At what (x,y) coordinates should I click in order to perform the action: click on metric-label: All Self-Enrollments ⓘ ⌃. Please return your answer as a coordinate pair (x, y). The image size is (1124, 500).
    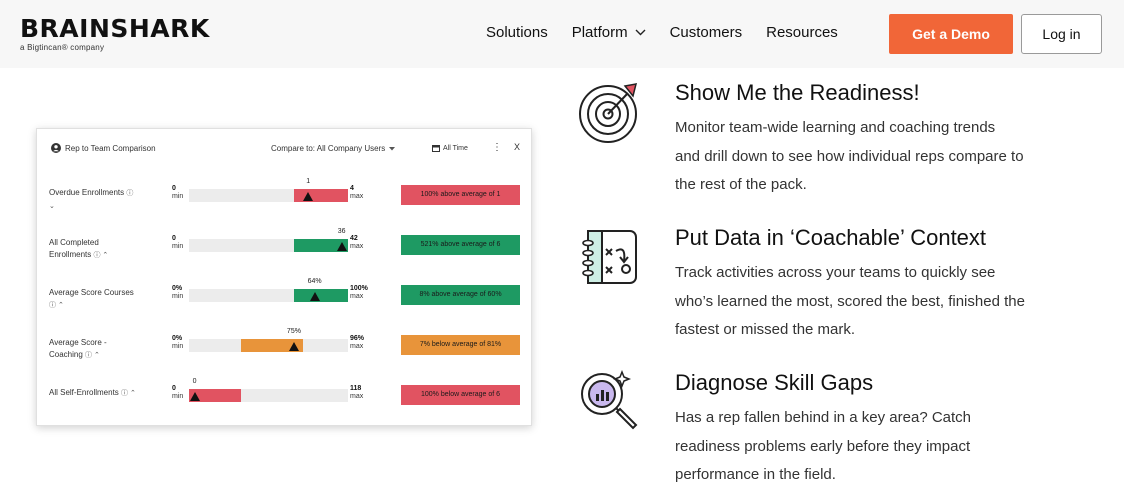
    Looking at the image, I should click on (92, 392).